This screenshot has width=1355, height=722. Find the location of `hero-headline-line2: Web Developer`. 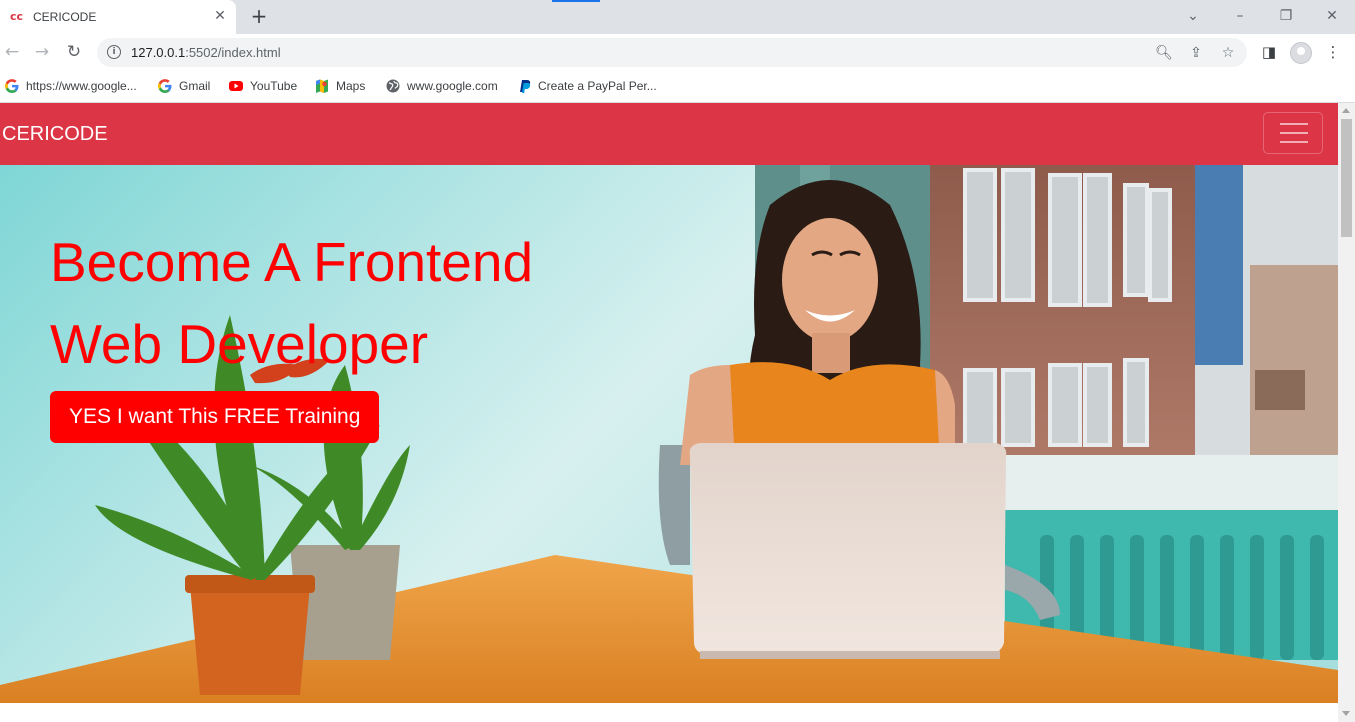

hero-headline-line2: Web Developer is located at coordinates (239, 344).